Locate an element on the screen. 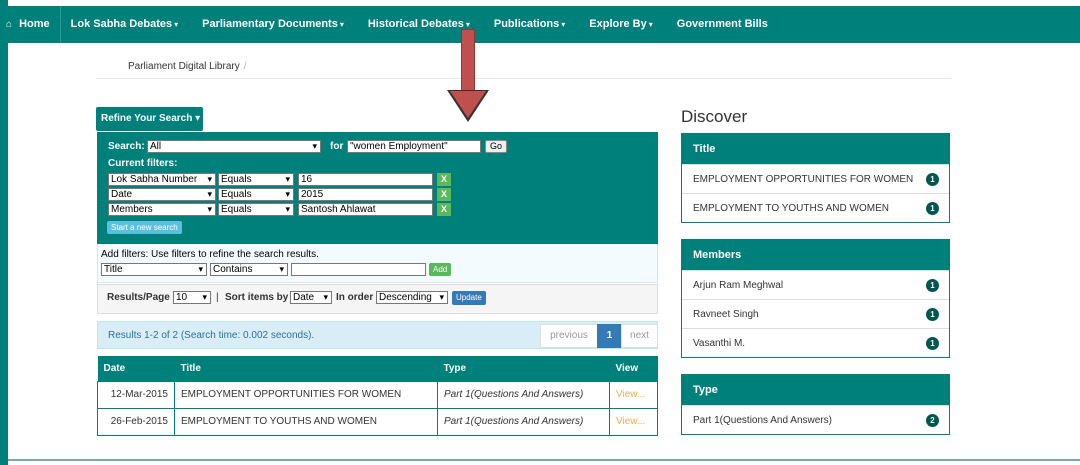 The width and height of the screenshot is (1080, 465). pager-next: next is located at coordinates (639, 336).